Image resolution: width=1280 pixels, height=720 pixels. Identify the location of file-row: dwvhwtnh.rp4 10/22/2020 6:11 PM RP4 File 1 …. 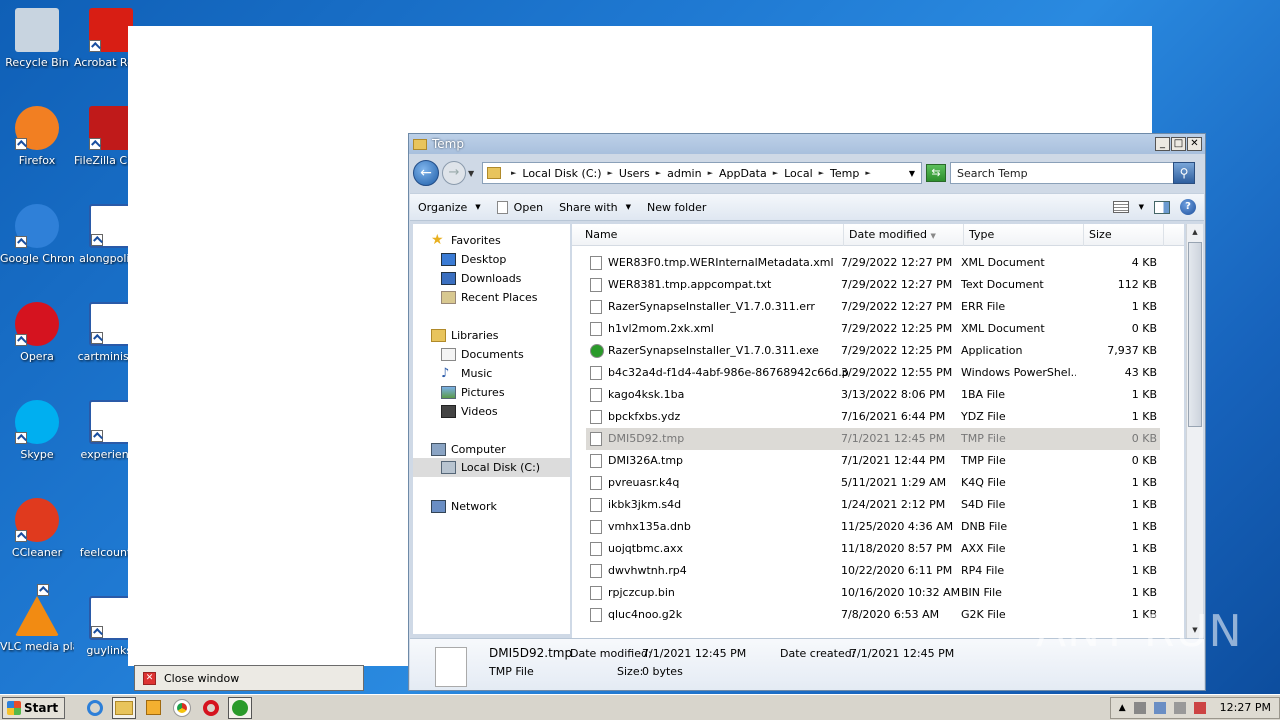
(873, 571).